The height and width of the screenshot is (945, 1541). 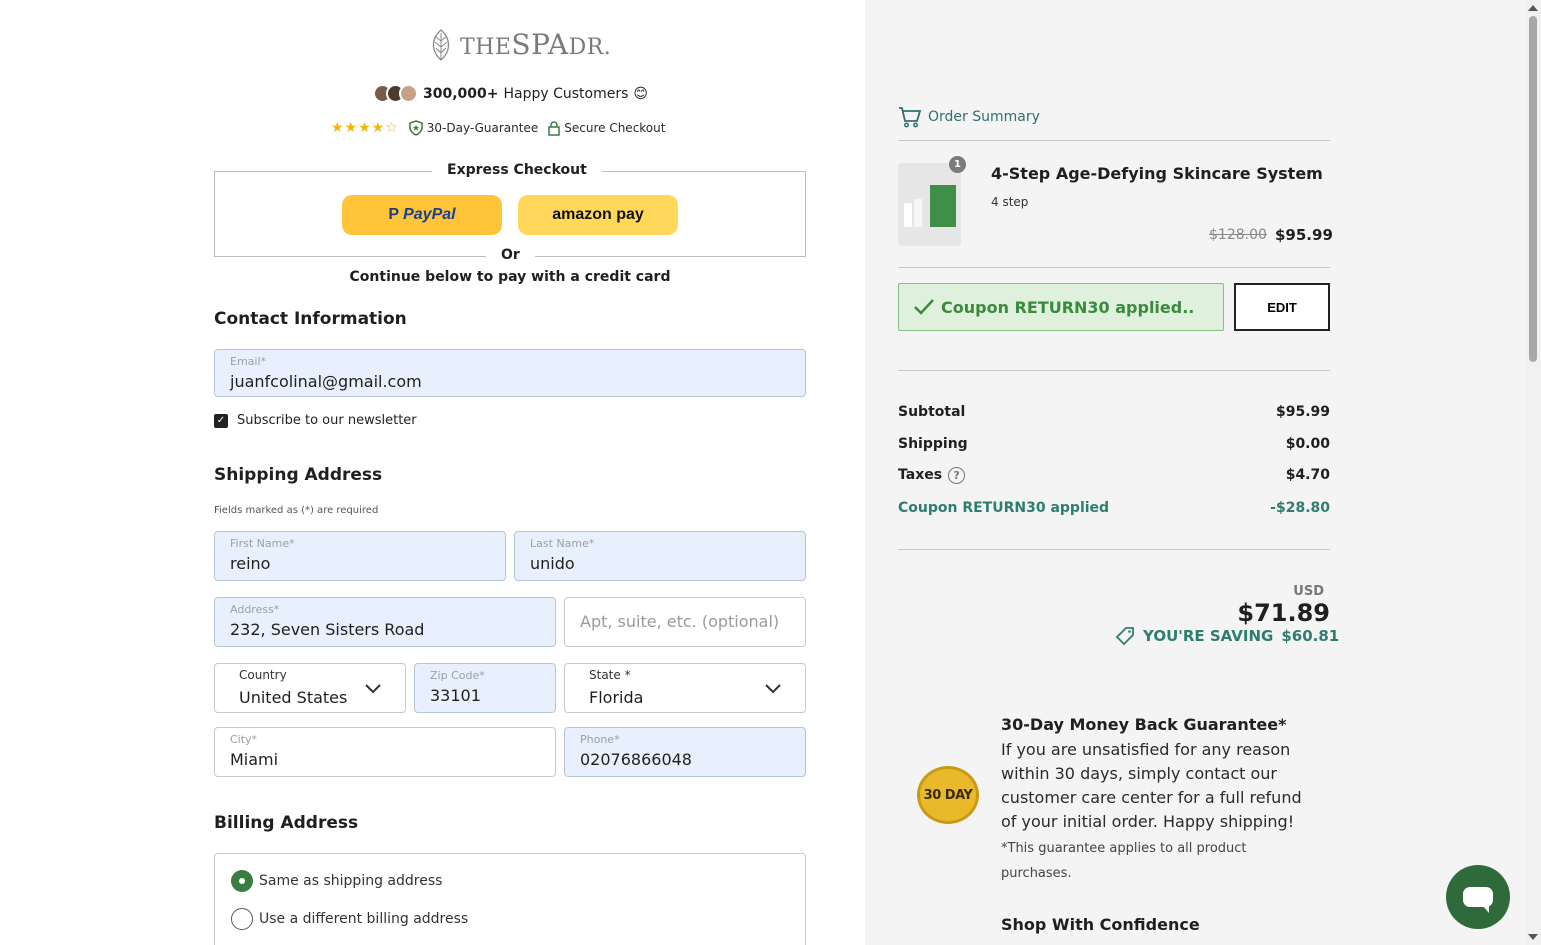 I want to click on coupon-value: -$28.80, so click(x=1300, y=508).